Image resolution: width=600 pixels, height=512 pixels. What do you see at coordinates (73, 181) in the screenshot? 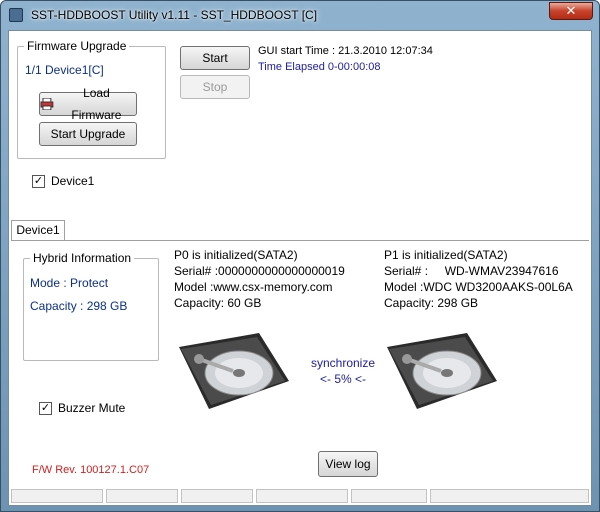
I see `device1-checkbox-label: Device1` at bounding box center [73, 181].